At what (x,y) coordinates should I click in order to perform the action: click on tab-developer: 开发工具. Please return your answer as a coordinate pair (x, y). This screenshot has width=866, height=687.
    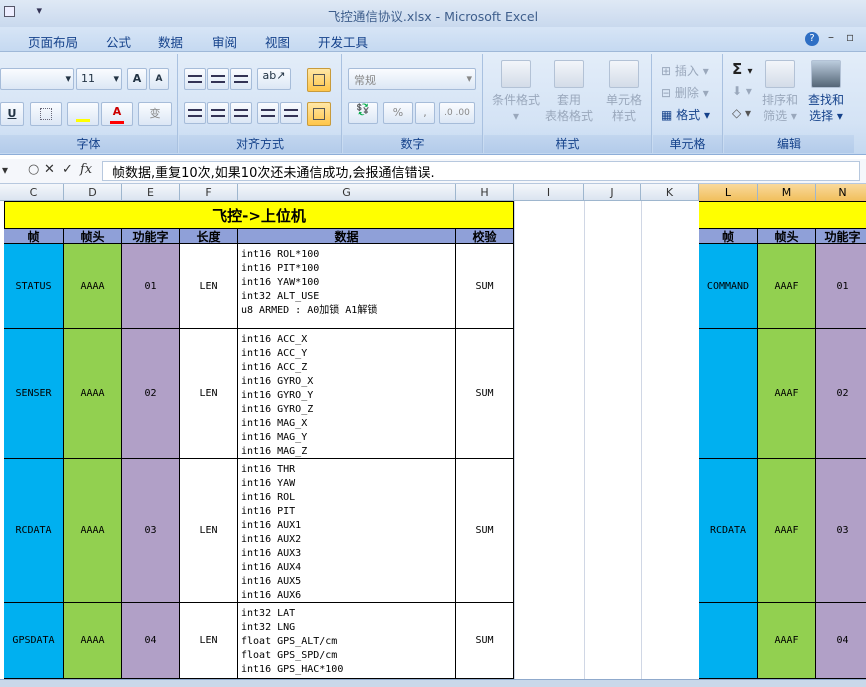
    Looking at the image, I should click on (343, 41).